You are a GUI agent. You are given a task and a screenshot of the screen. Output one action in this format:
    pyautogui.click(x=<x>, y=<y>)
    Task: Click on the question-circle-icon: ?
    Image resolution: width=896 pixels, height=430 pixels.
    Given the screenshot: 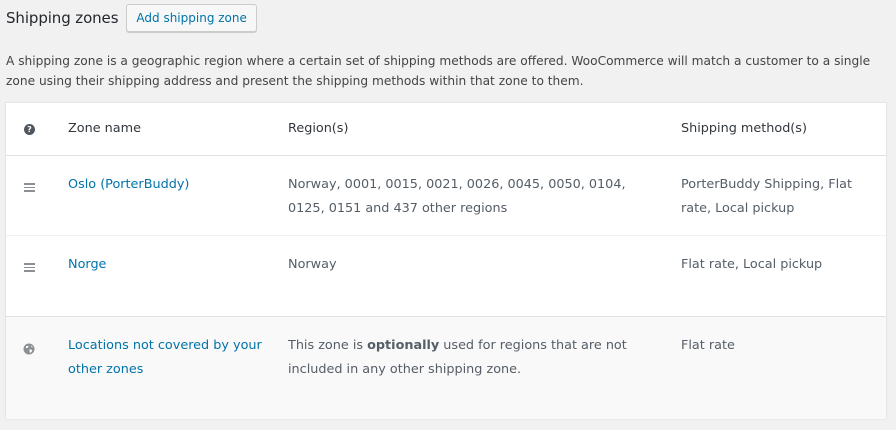 What is the action you would take?
    pyautogui.click(x=29, y=129)
    